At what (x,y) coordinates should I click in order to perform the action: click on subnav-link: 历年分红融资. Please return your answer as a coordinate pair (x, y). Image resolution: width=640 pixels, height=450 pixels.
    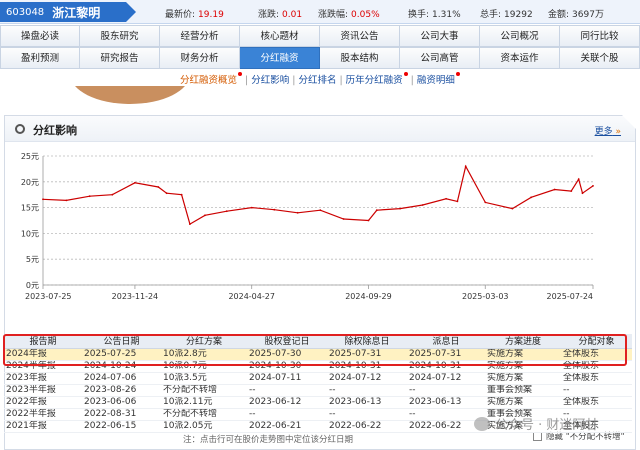
    Looking at the image, I should click on (374, 80).